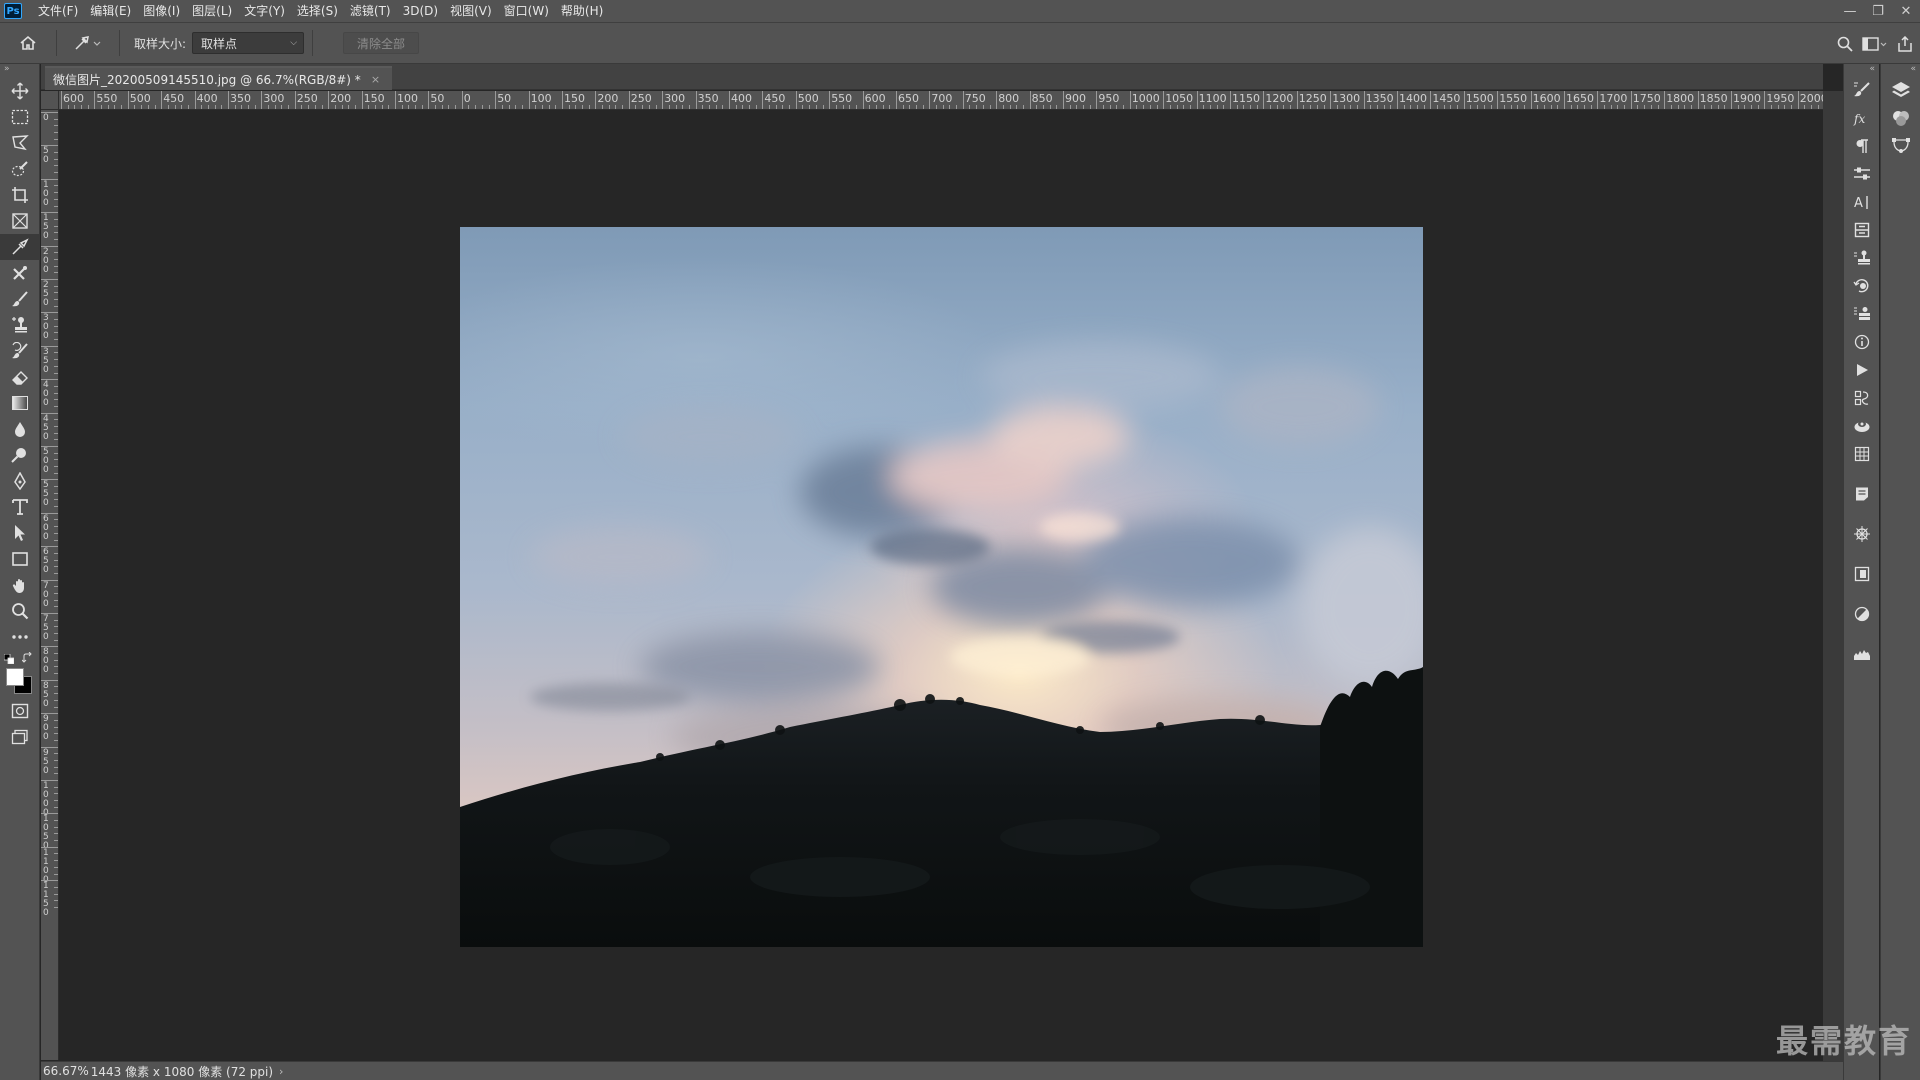 This screenshot has width=1920, height=1080. What do you see at coordinates (161, 11) in the screenshot?
I see `menu-image: 图像(I)` at bounding box center [161, 11].